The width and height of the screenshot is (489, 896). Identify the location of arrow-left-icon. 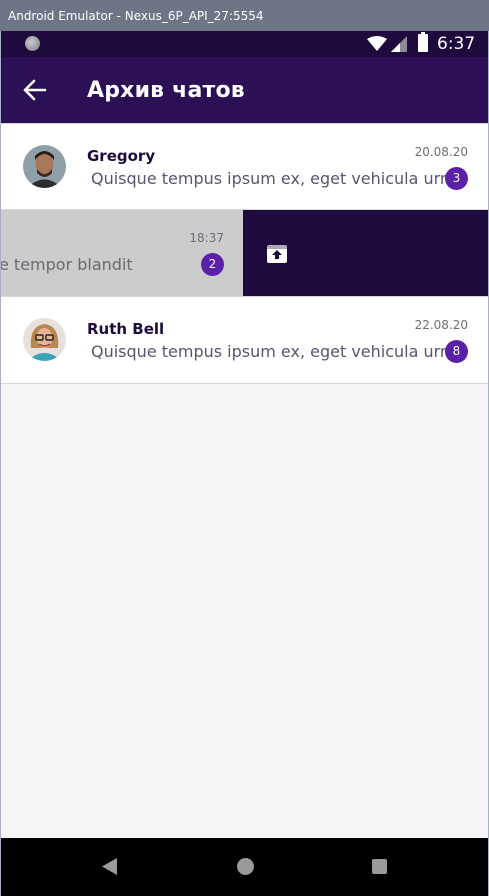
(35, 90).